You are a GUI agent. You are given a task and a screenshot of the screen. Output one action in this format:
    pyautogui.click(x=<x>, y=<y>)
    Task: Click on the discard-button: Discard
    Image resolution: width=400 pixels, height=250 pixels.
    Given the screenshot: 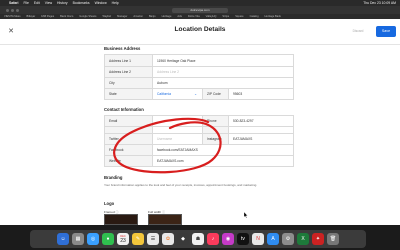 What is the action you would take?
    pyautogui.click(x=358, y=31)
    